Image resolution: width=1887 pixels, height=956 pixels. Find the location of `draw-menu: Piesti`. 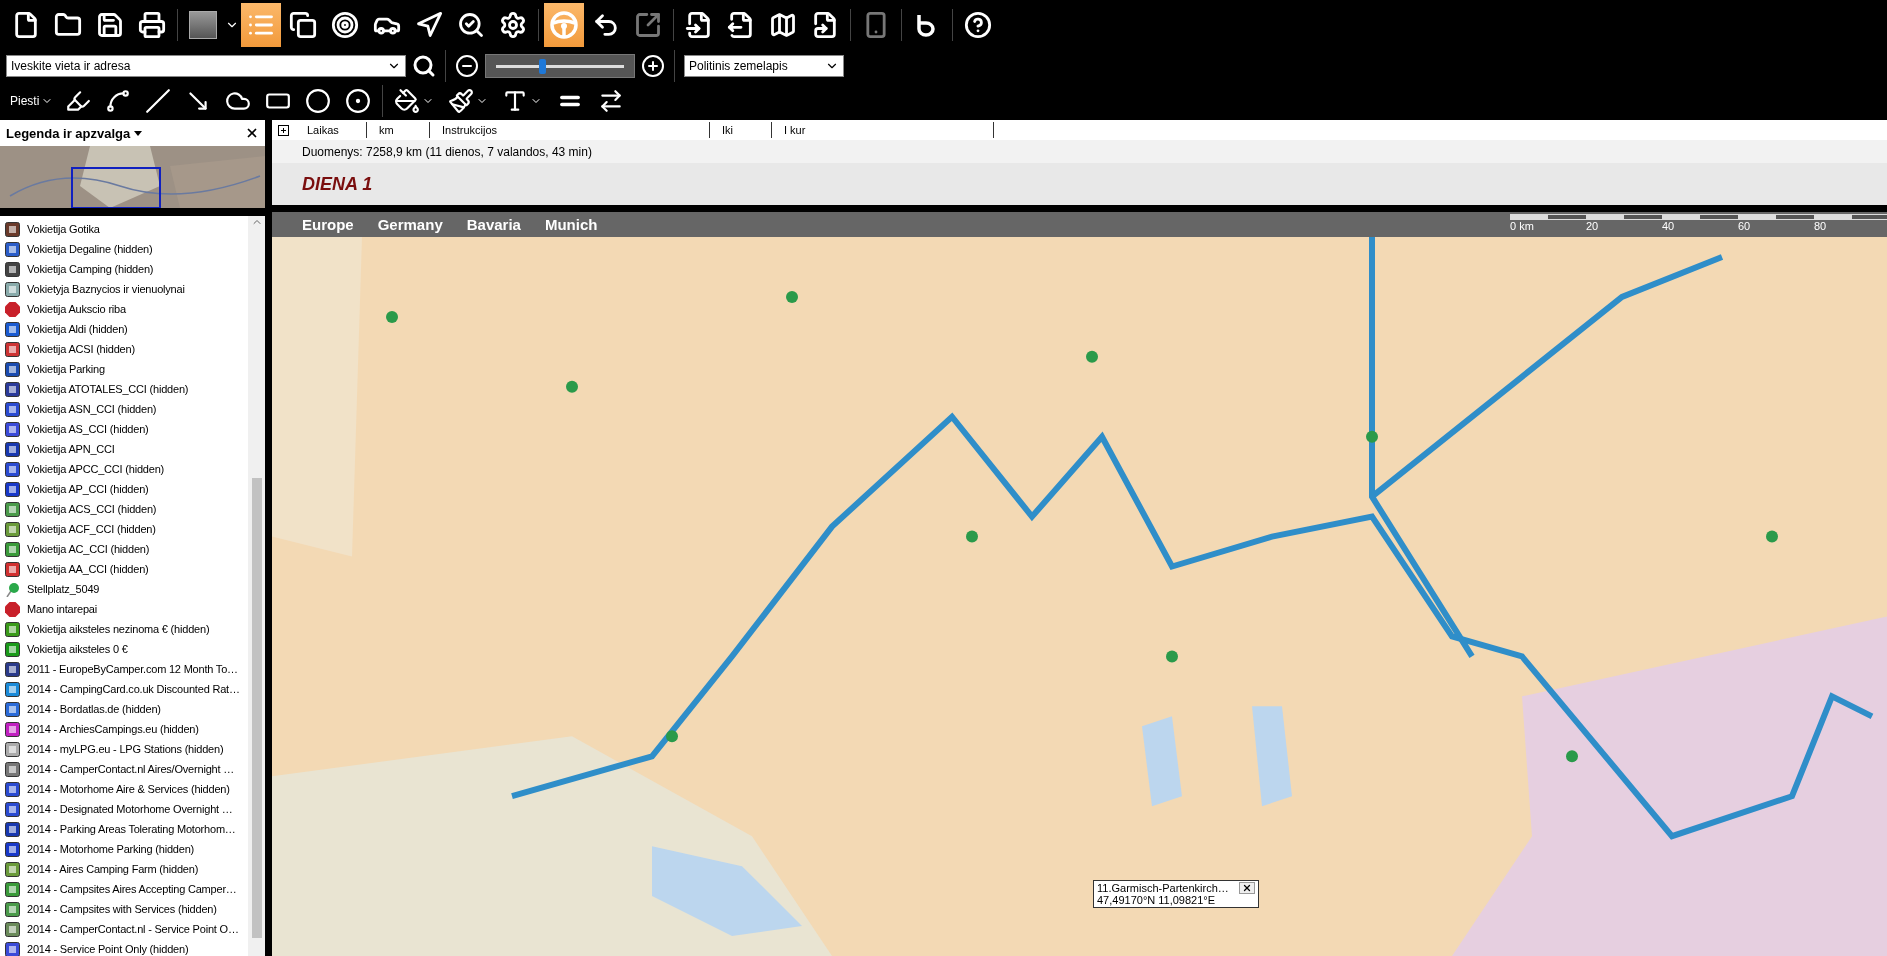

draw-menu: Piesti is located at coordinates (32, 101).